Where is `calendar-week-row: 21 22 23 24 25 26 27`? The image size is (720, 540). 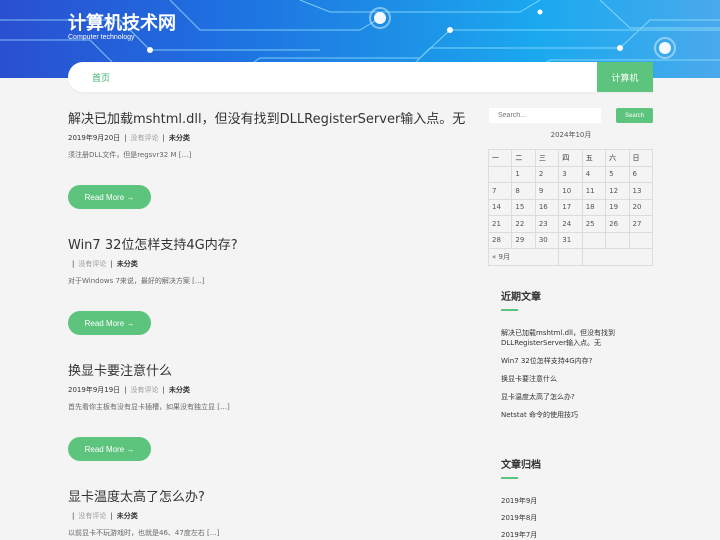 calendar-week-row: 21 22 23 24 25 26 27 is located at coordinates (570, 224).